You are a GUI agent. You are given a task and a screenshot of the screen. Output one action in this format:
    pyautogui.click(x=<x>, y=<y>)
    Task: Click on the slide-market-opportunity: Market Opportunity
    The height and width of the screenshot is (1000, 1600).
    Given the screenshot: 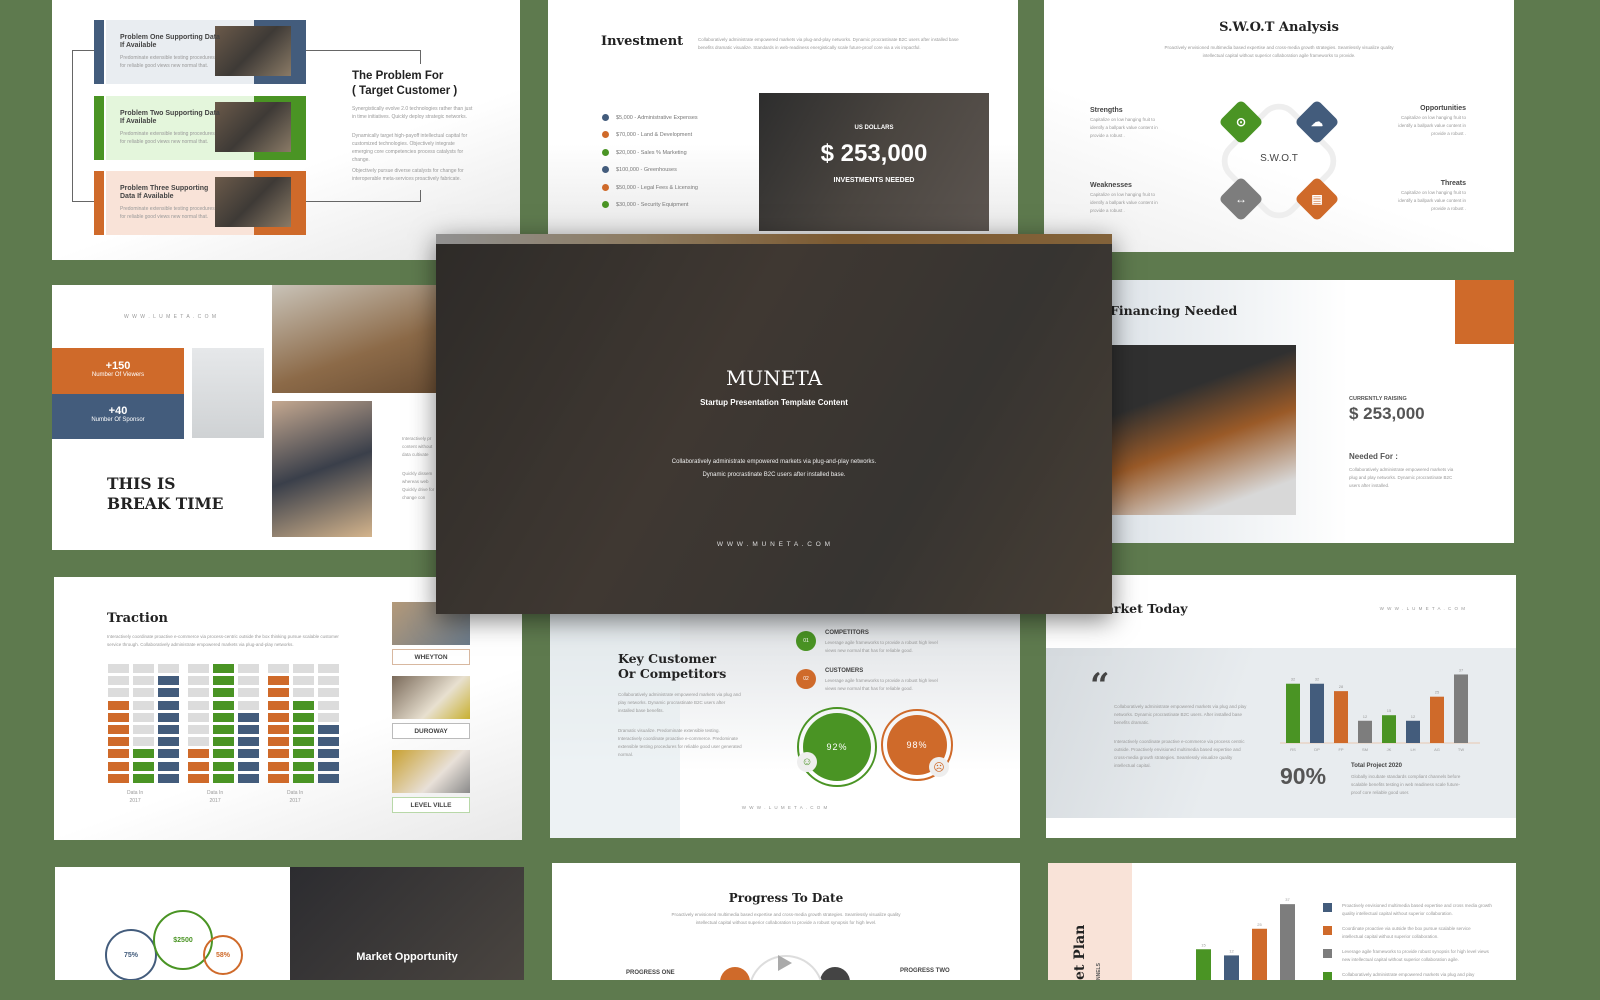 What is the action you would take?
    pyautogui.click(x=407, y=923)
    